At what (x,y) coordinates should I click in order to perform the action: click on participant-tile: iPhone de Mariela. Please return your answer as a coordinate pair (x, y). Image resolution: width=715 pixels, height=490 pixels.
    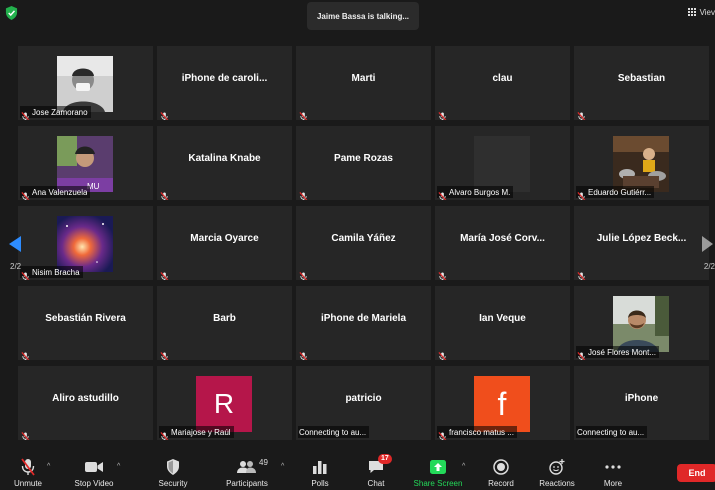
    Looking at the image, I should click on (363, 323).